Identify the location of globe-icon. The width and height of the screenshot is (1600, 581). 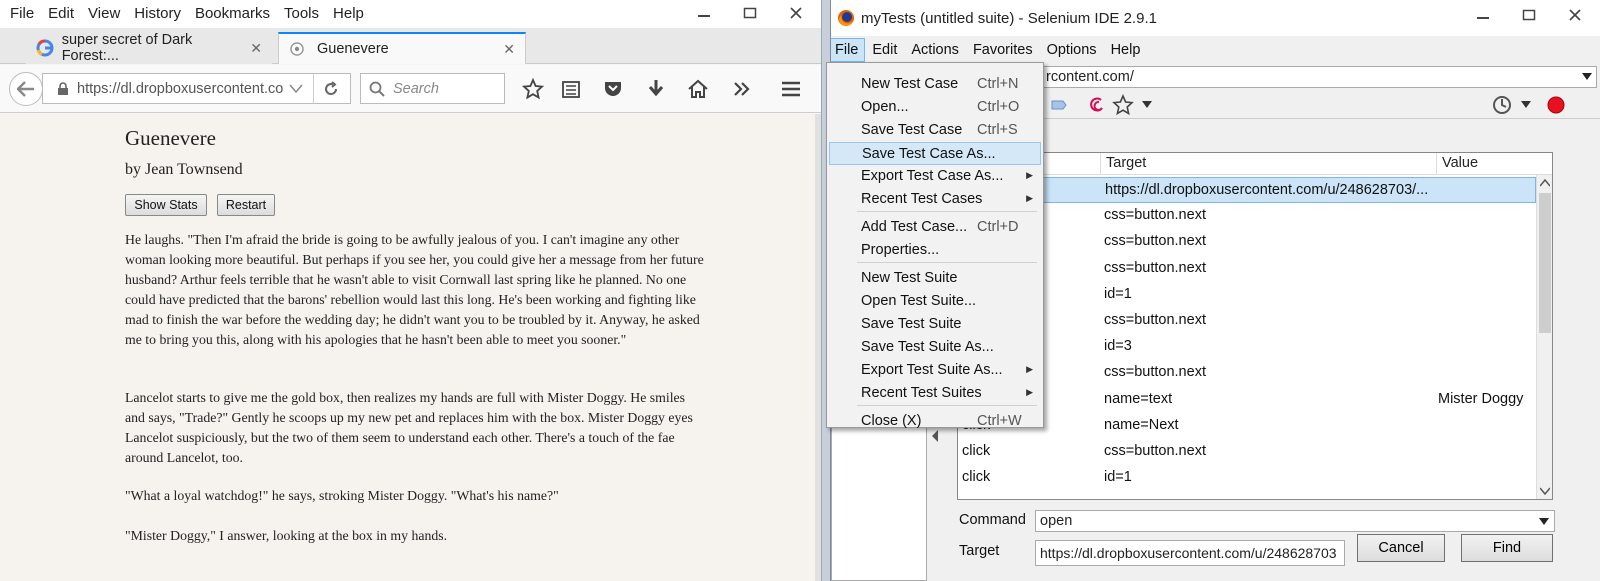
(297, 49).